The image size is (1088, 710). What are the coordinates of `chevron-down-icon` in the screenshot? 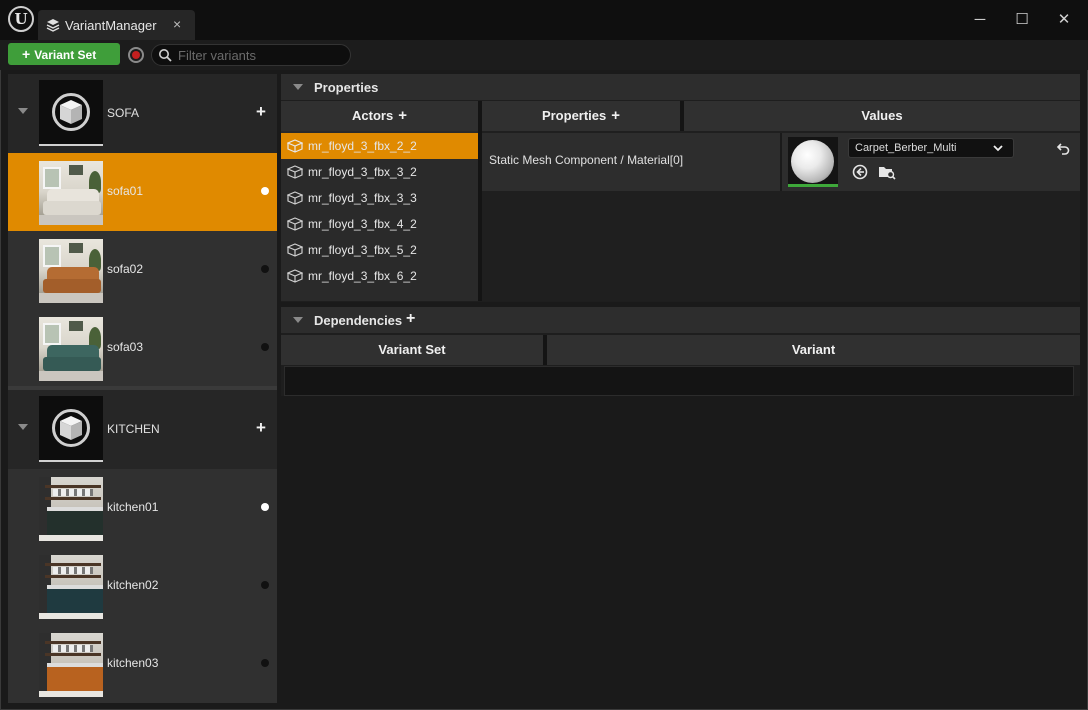 It's located at (998, 148).